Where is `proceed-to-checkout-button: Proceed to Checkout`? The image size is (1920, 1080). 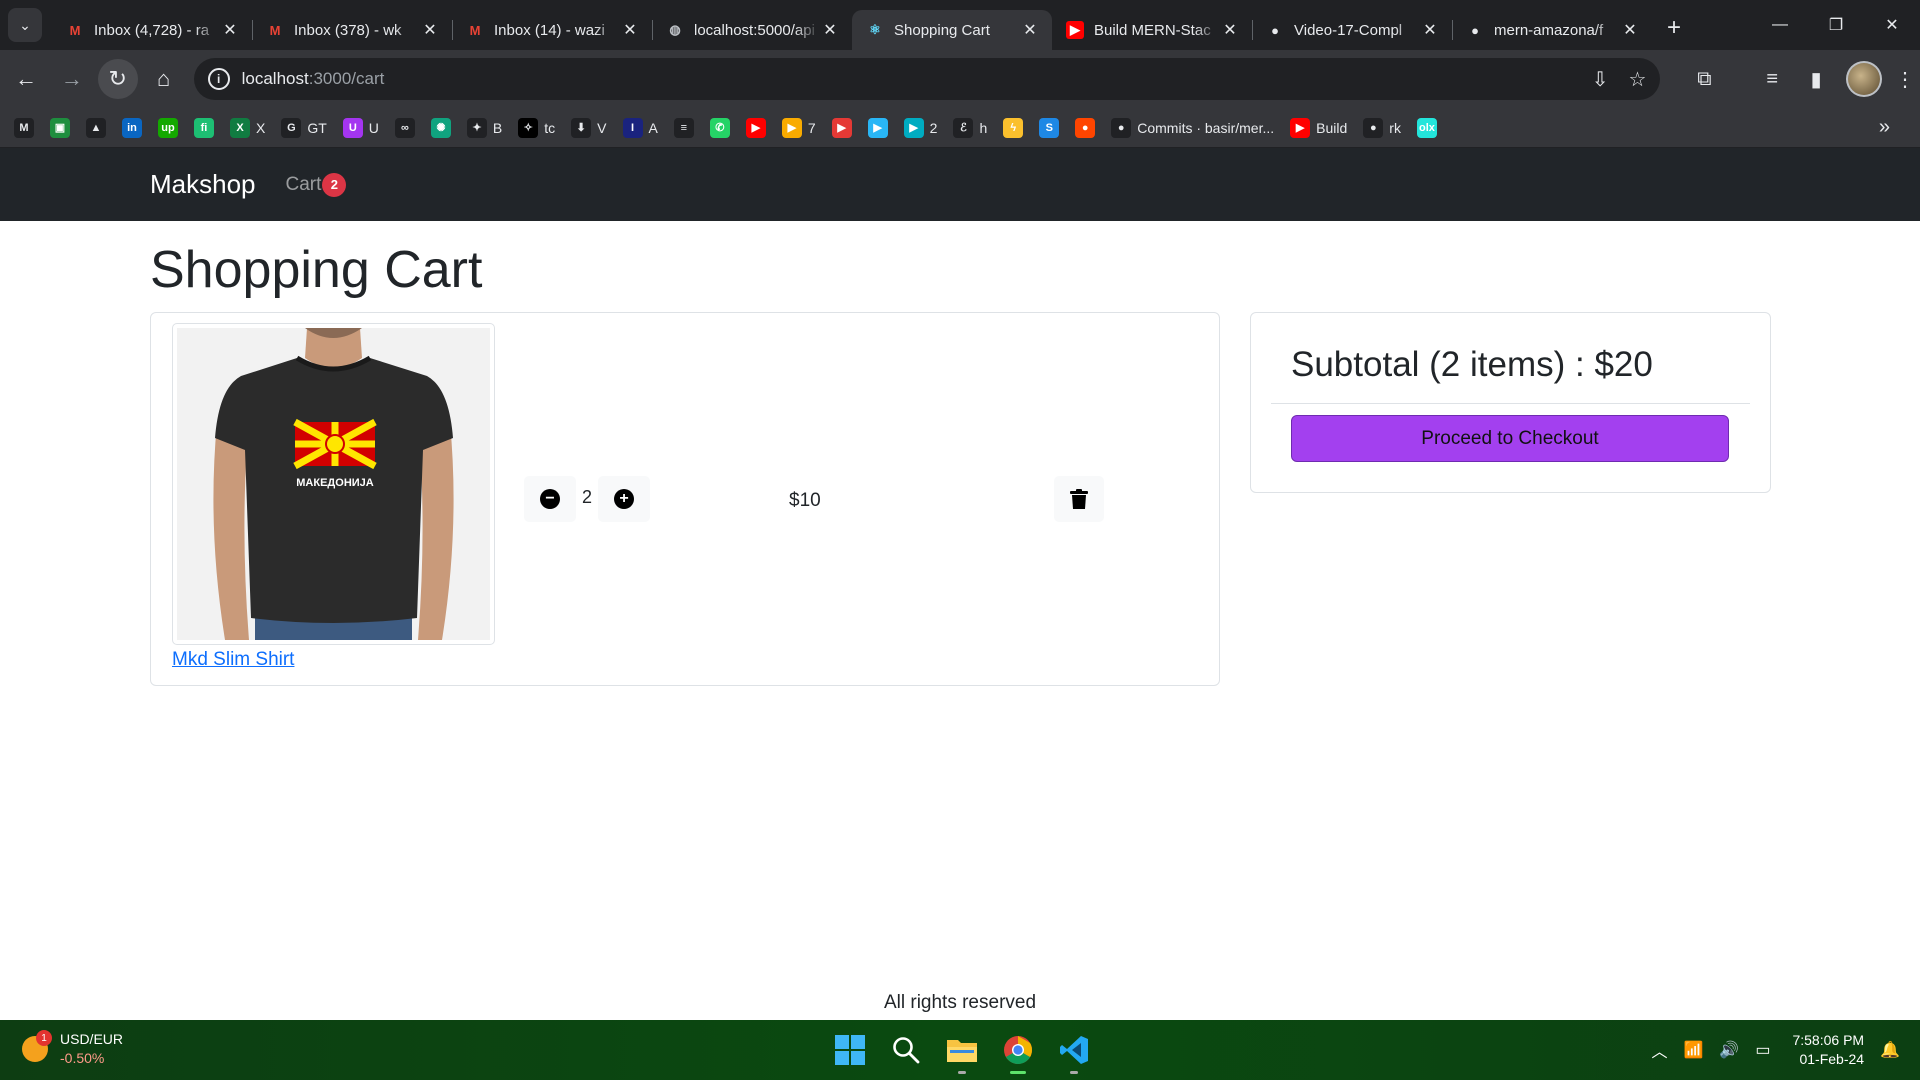 proceed-to-checkout-button: Proceed to Checkout is located at coordinates (1510, 438).